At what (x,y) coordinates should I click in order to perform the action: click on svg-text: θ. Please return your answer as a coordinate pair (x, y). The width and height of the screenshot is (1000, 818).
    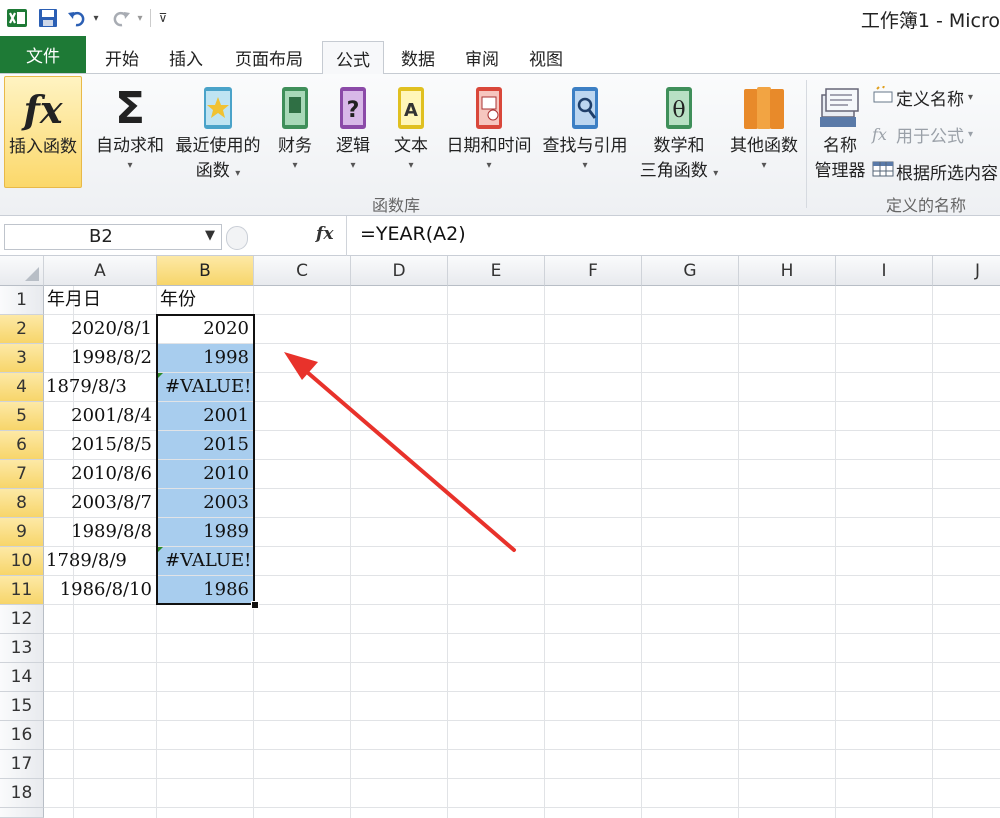
    Looking at the image, I should click on (678, 110).